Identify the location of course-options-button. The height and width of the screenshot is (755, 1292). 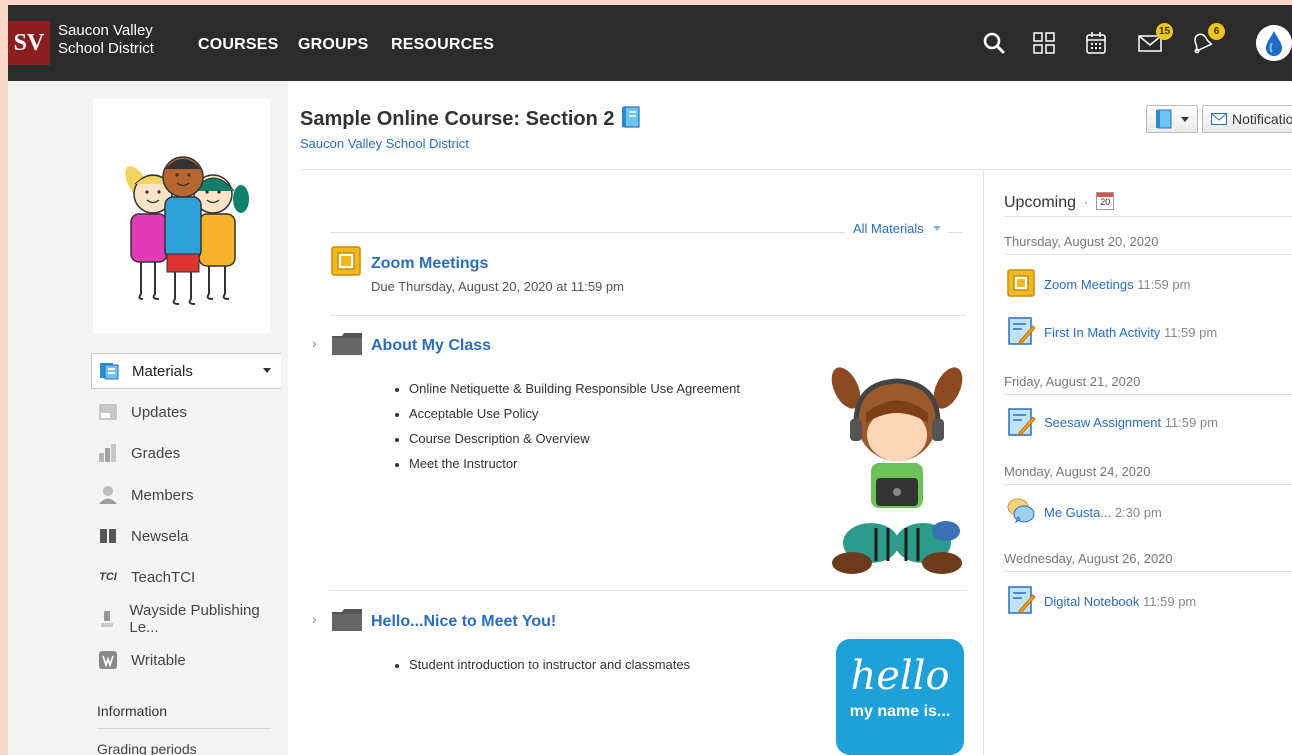
(1172, 119).